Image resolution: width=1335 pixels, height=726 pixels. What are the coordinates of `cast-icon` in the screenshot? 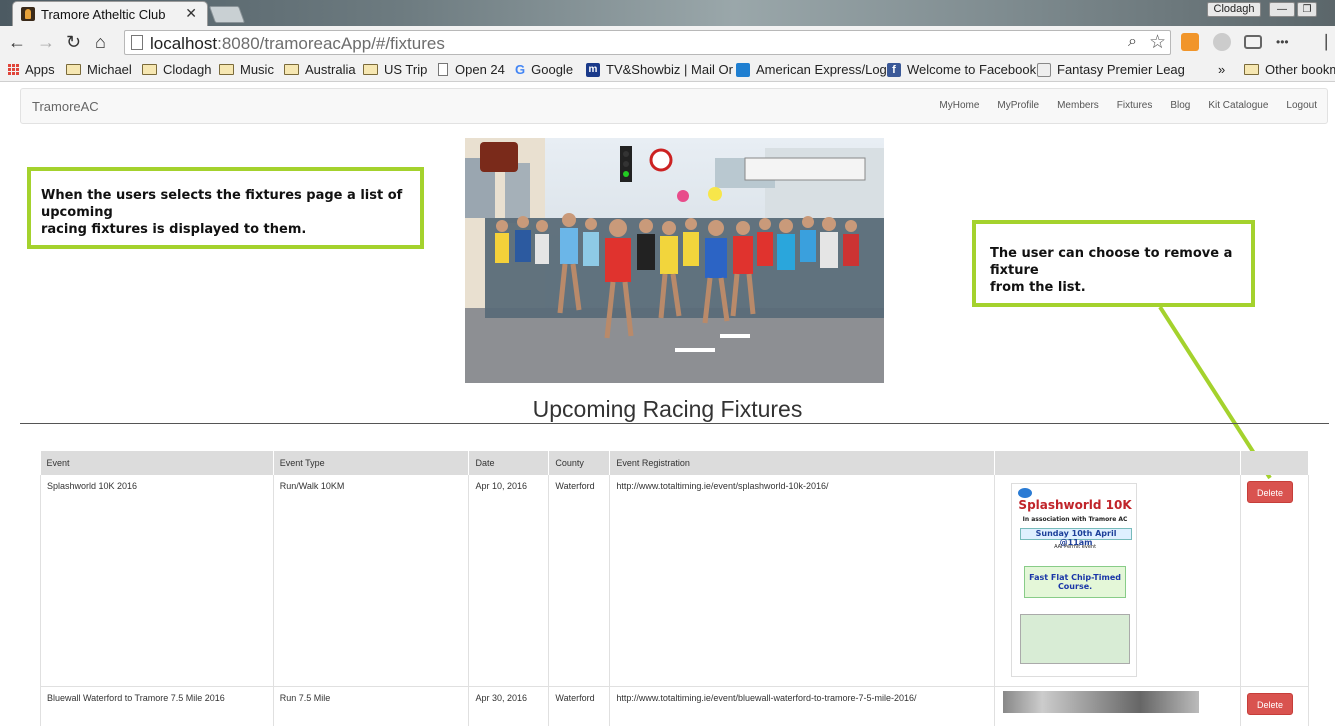 It's located at (1253, 42).